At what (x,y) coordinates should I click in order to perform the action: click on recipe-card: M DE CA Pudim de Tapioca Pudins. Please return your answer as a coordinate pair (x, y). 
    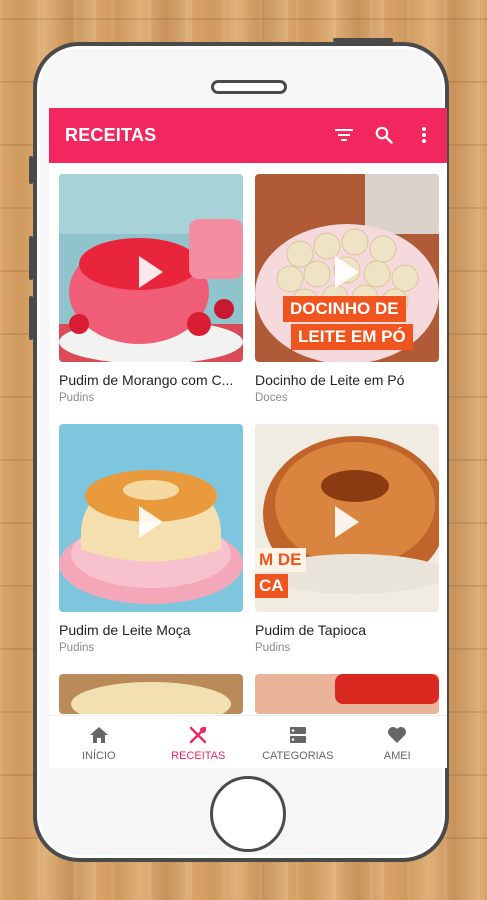
    Looking at the image, I should click on (347, 539).